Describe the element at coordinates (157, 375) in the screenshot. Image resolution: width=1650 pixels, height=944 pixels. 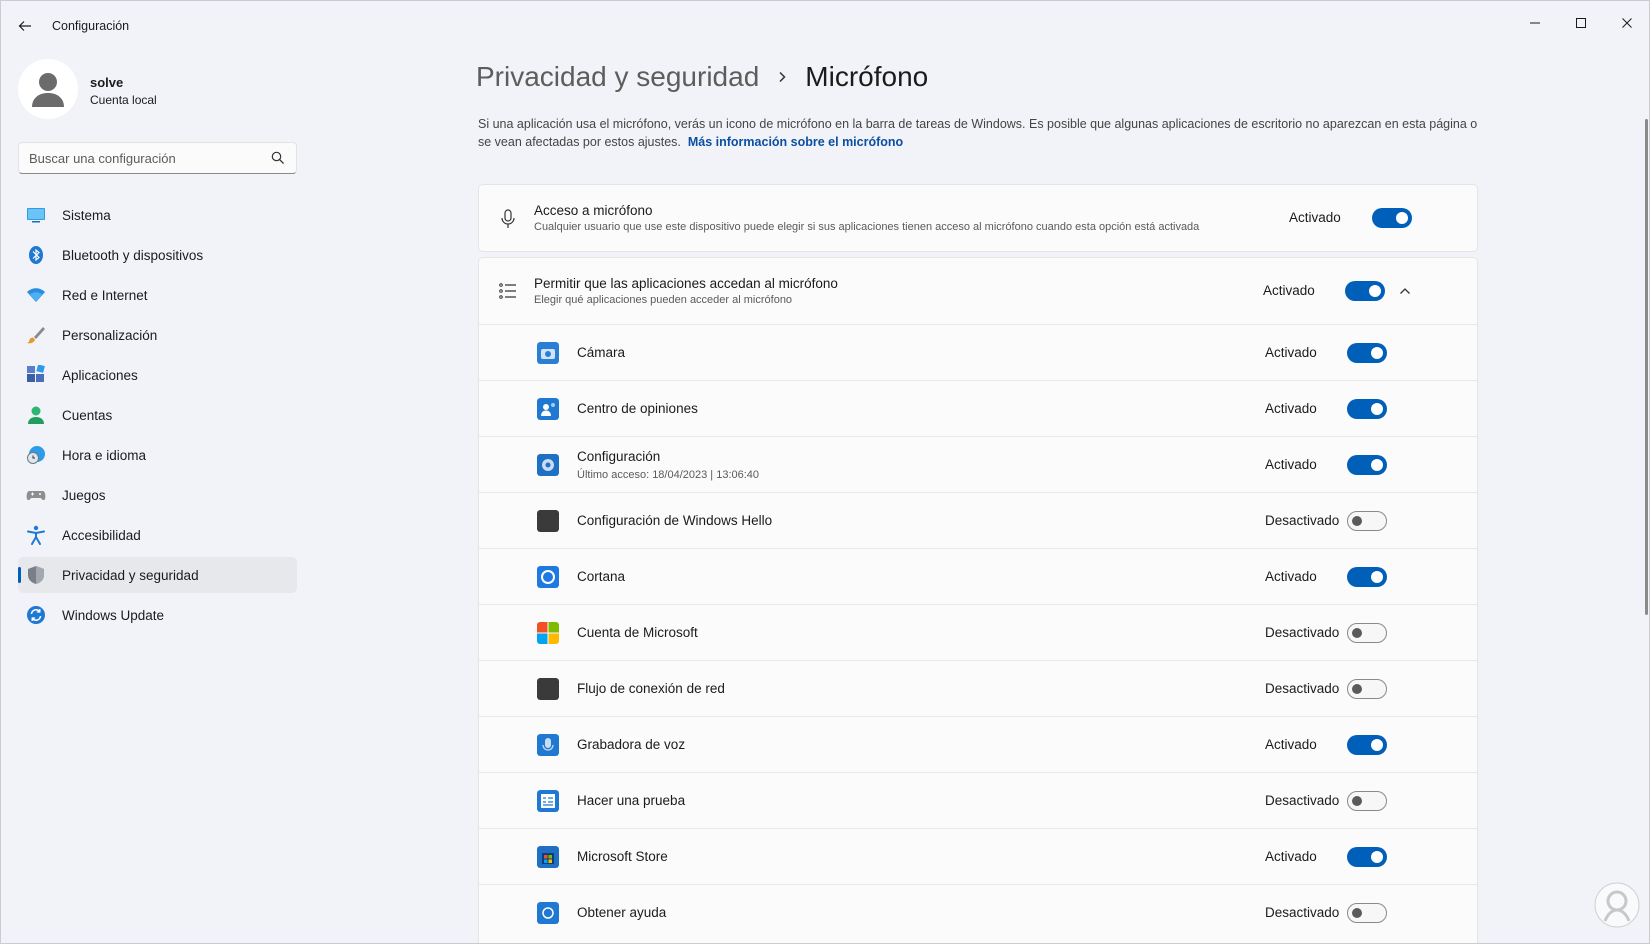
I see `sidebar-item-aplicaciones: Aplicaciones` at that location.